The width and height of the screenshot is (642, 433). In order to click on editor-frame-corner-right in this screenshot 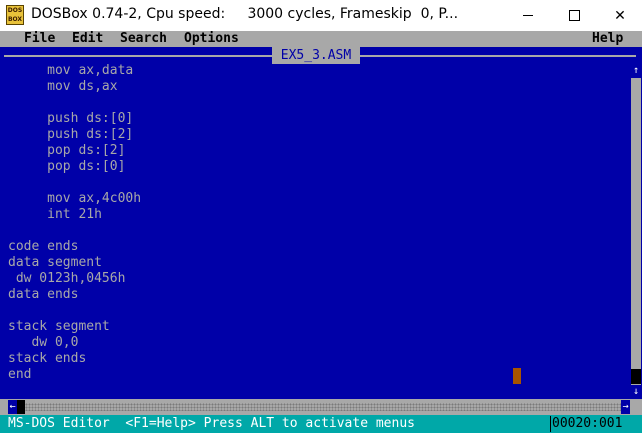, I will do `click(636, 407)`.